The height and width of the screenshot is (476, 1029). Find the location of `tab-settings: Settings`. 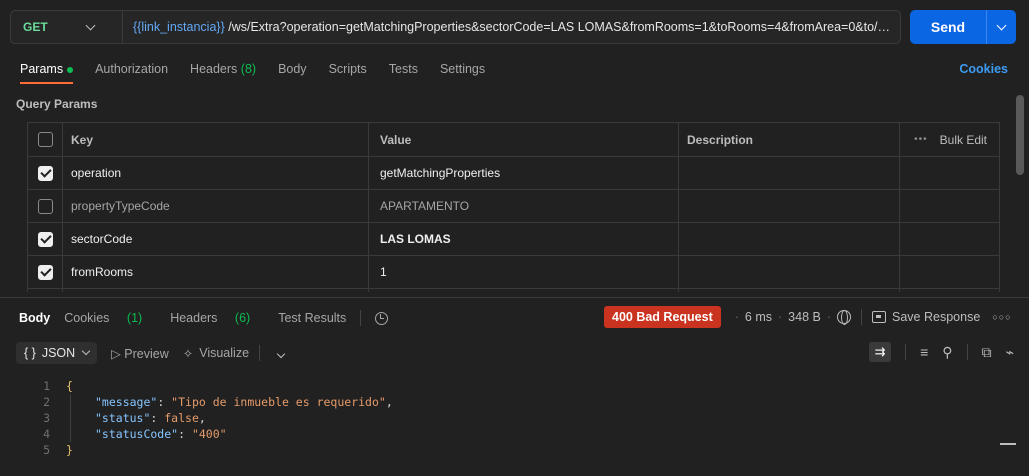

tab-settings: Settings is located at coordinates (462, 73).